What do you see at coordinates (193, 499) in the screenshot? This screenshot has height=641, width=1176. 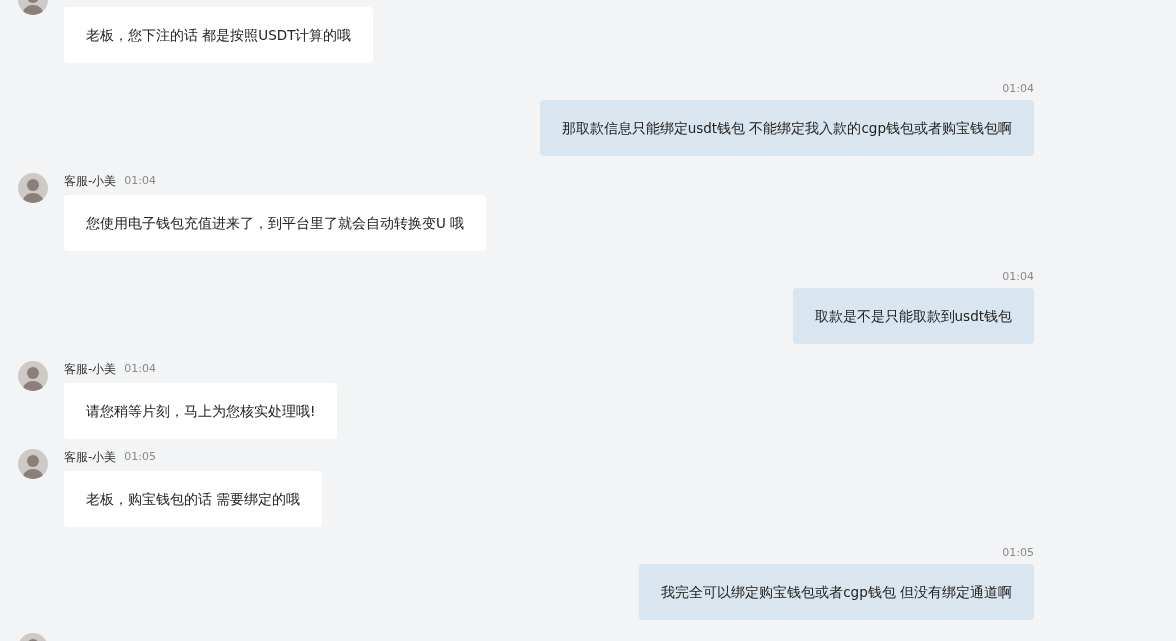 I see `message-bubble: 老板，购宝钱包的话 需要绑定的哦` at bounding box center [193, 499].